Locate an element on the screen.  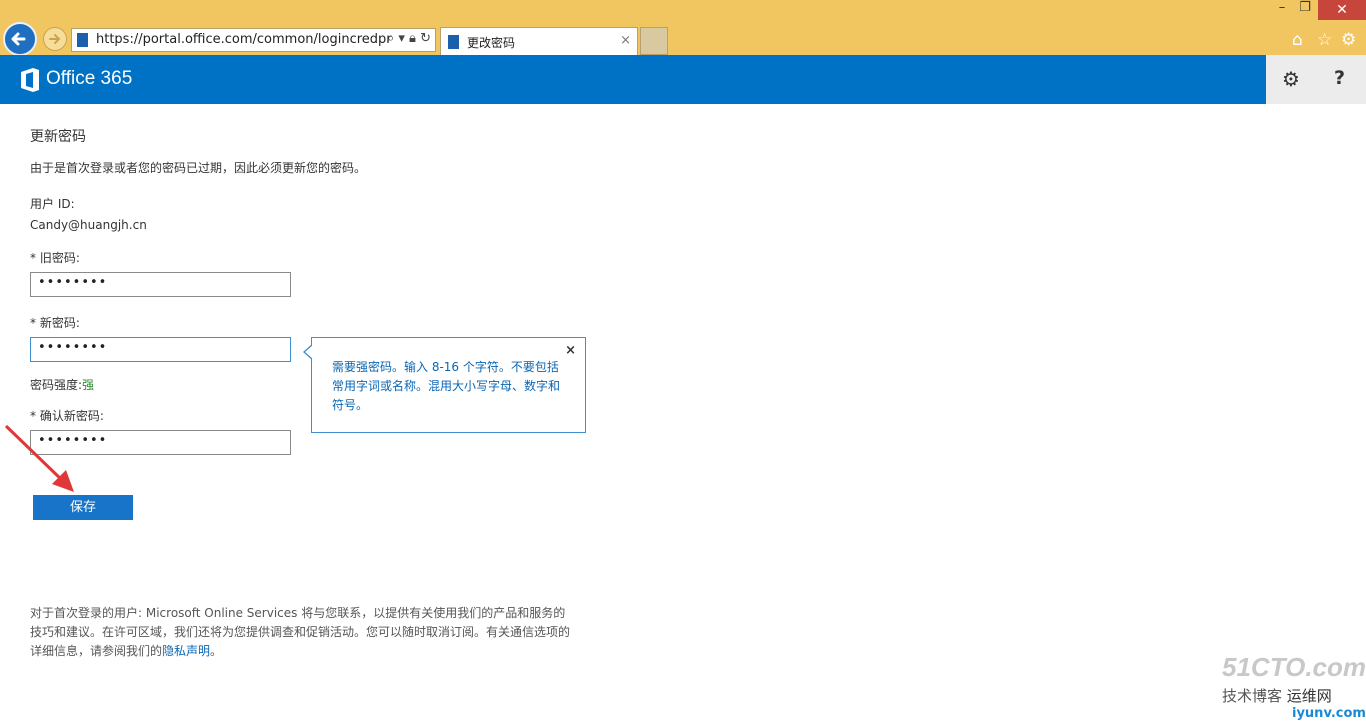
page-title: 更新密码 is located at coordinates (58, 137).